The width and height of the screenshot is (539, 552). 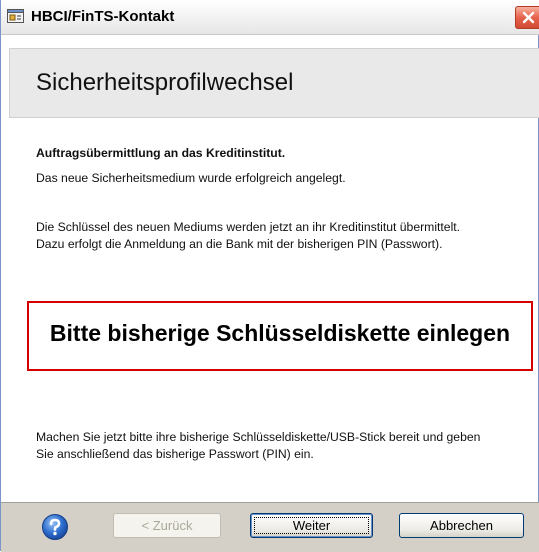 I want to click on wizard-header: Sicherheitsprofilwechsel, so click(x=274, y=83).